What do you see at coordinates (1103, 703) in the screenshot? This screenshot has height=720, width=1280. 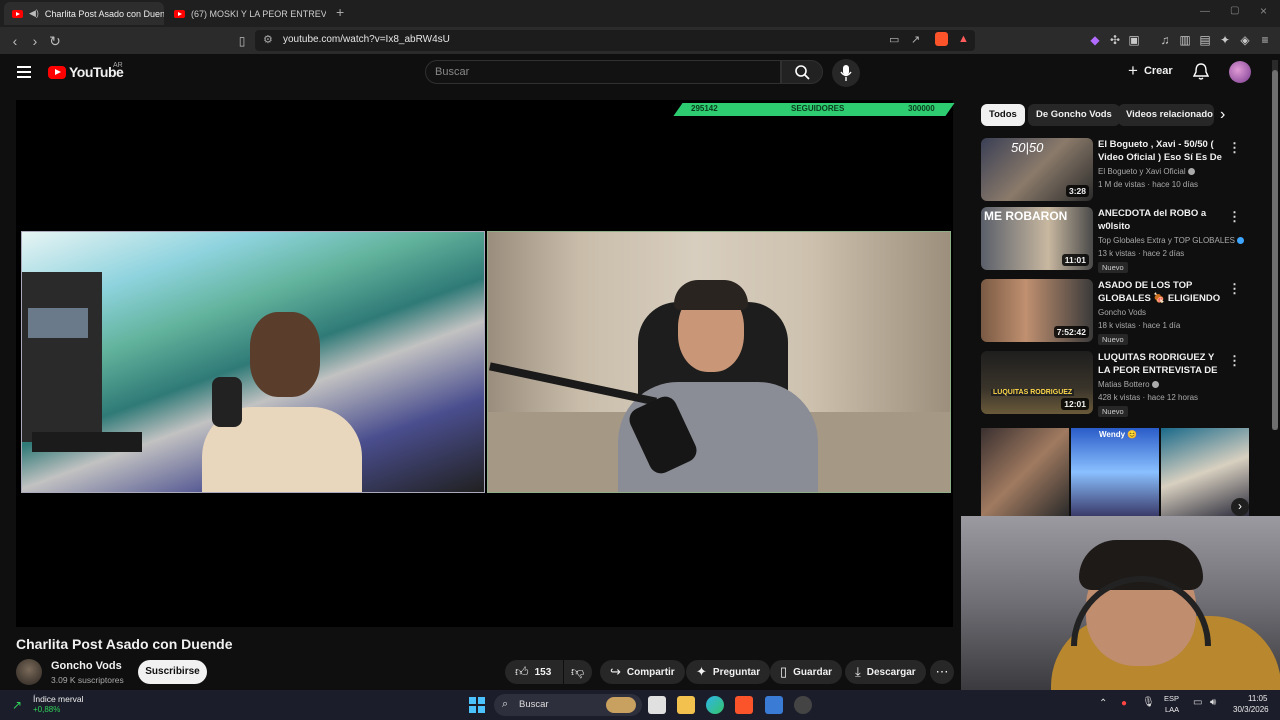 I see `chevron-up-icon: ⌃` at bounding box center [1103, 703].